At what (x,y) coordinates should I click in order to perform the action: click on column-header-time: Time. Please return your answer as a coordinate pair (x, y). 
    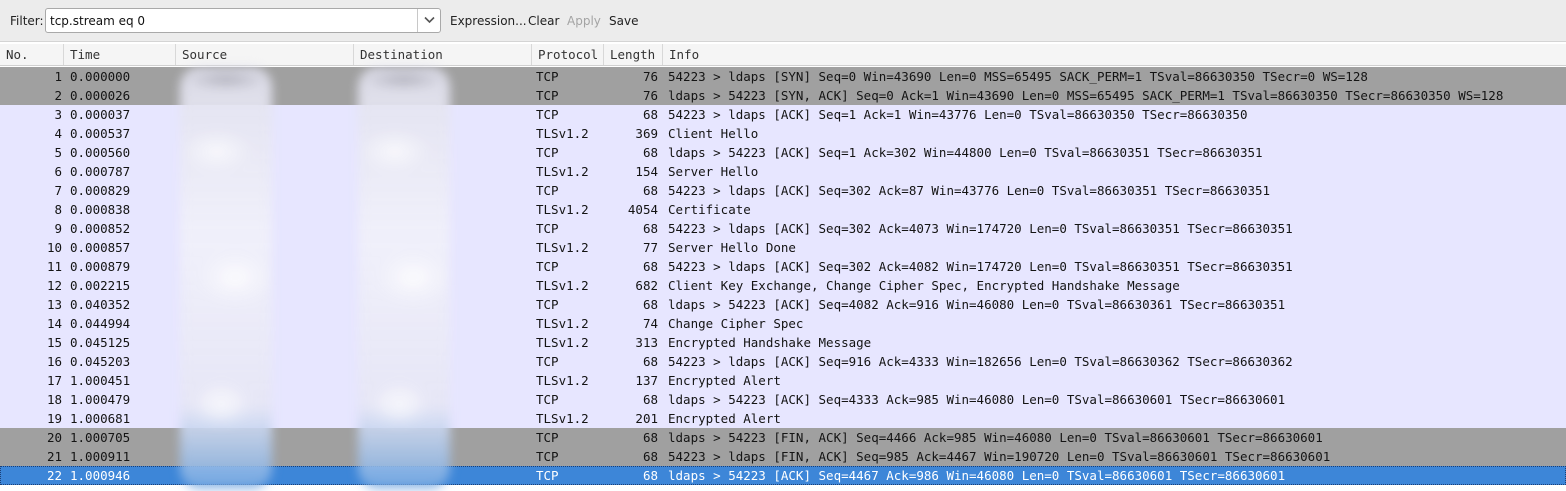
    Looking at the image, I should click on (120, 54).